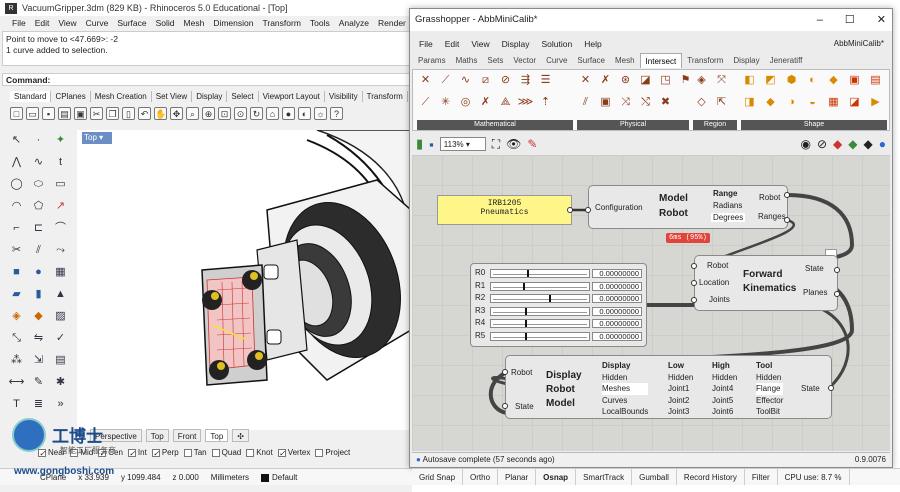 The height and width of the screenshot is (492, 900). What do you see at coordinates (157, 435) in the screenshot?
I see `viewport-tab-top: Top` at bounding box center [157, 435].